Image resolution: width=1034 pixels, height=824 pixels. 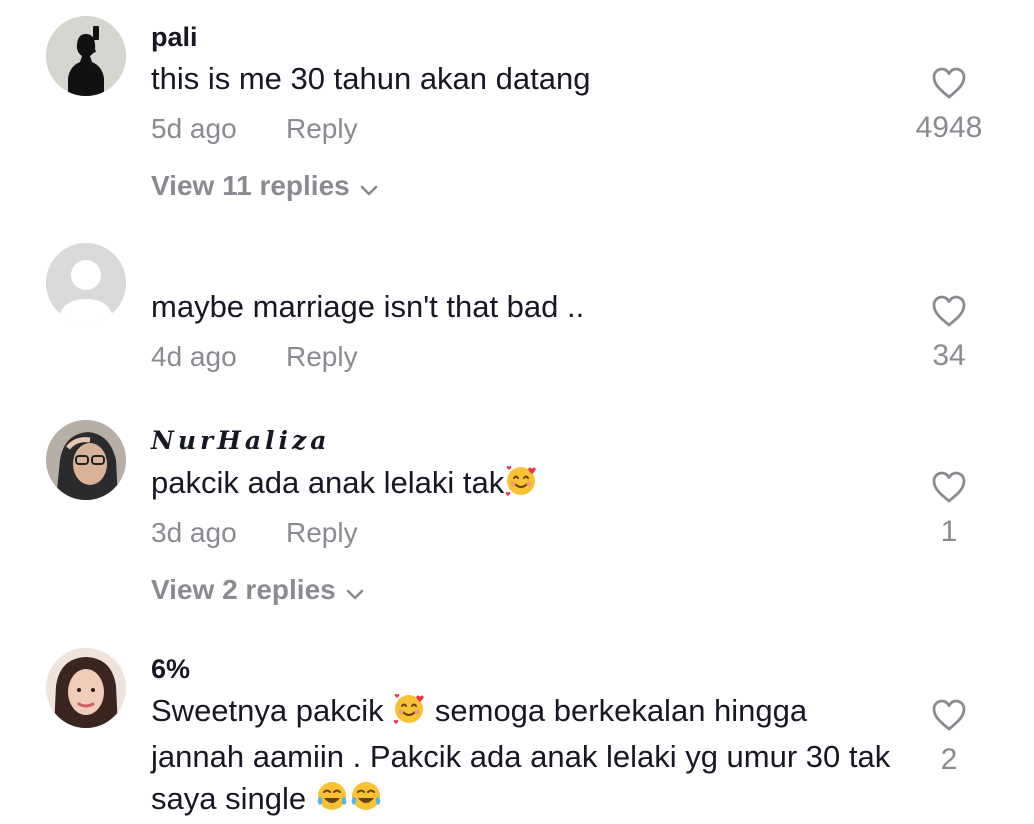 I want to click on comment-meta: 3d ago Reply, so click(x=254, y=533).